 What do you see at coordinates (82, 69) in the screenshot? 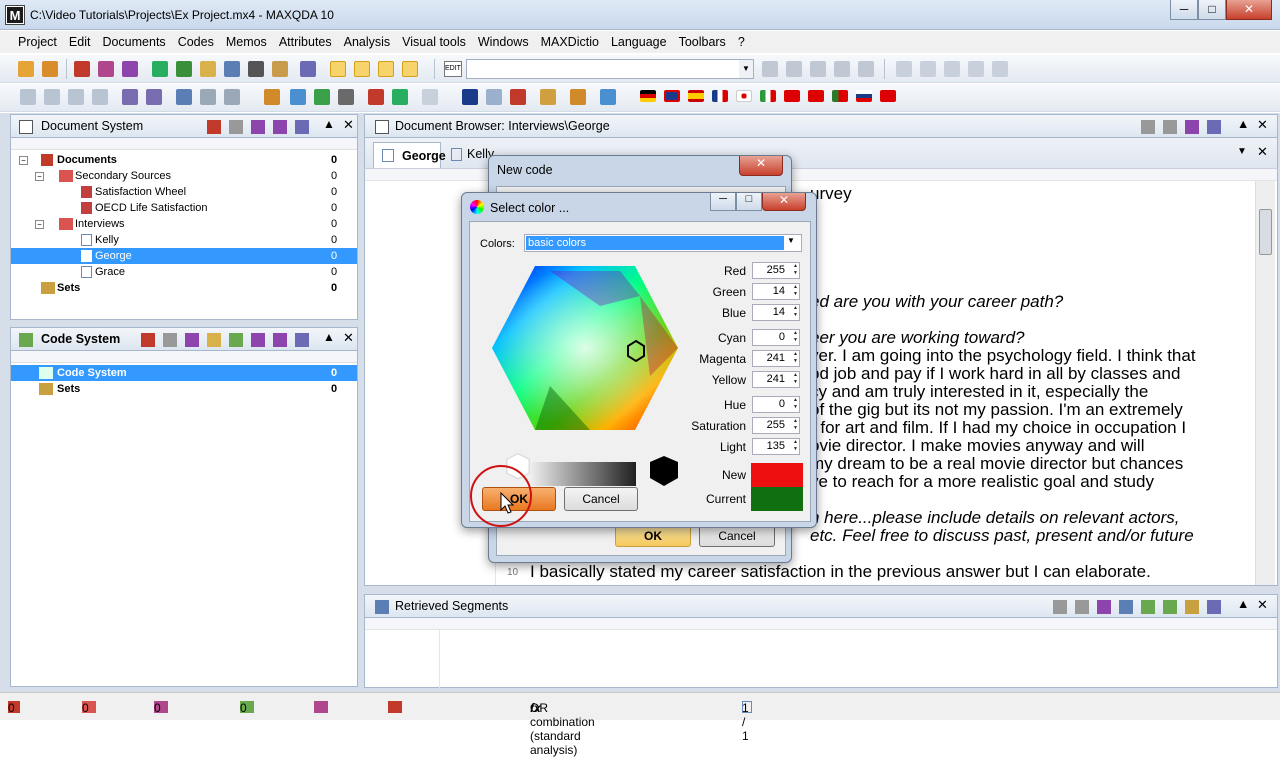
I see `code-icon` at bounding box center [82, 69].